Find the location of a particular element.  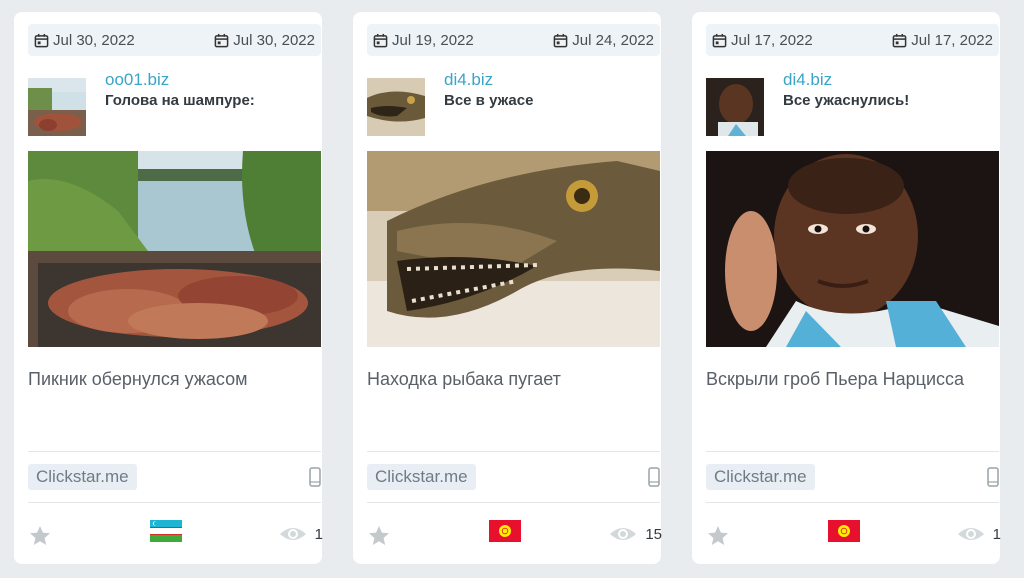

ad-subtitle: Все в ужасе is located at coordinates (489, 100).